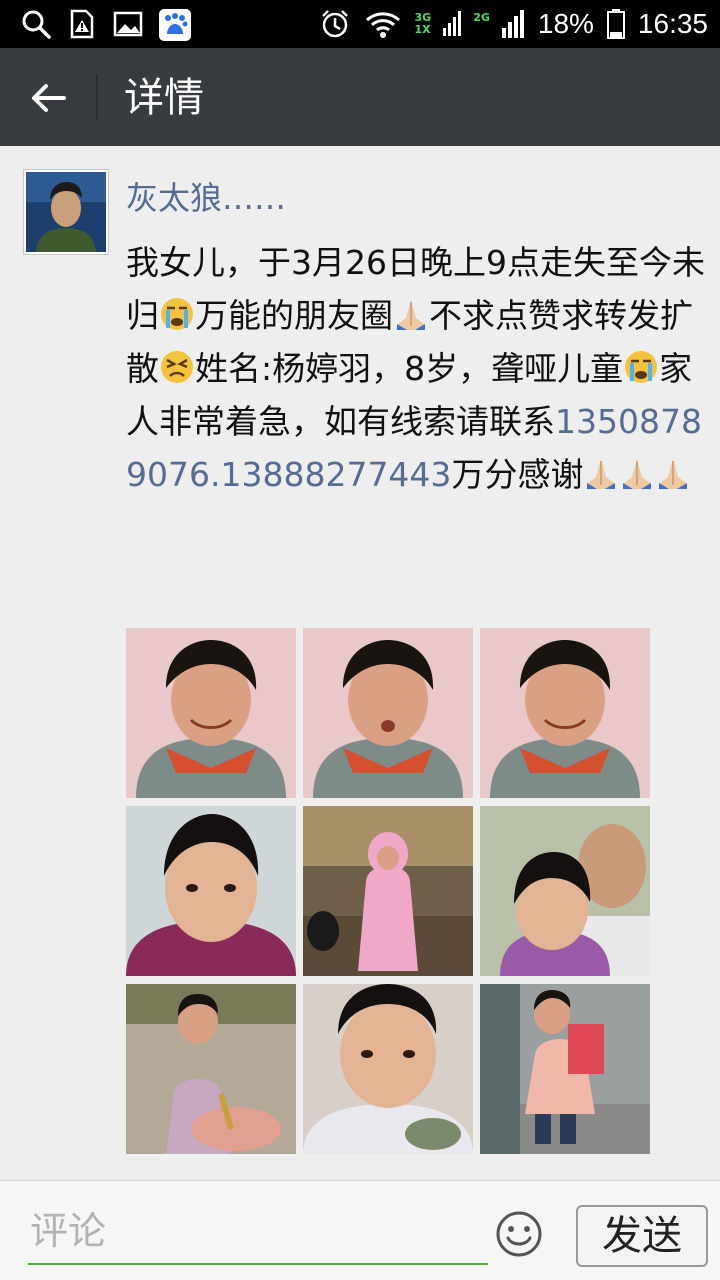 This screenshot has height=1280, width=720. Describe the element at coordinates (565, 23) in the screenshot. I see `battery-percent: 18%` at that location.